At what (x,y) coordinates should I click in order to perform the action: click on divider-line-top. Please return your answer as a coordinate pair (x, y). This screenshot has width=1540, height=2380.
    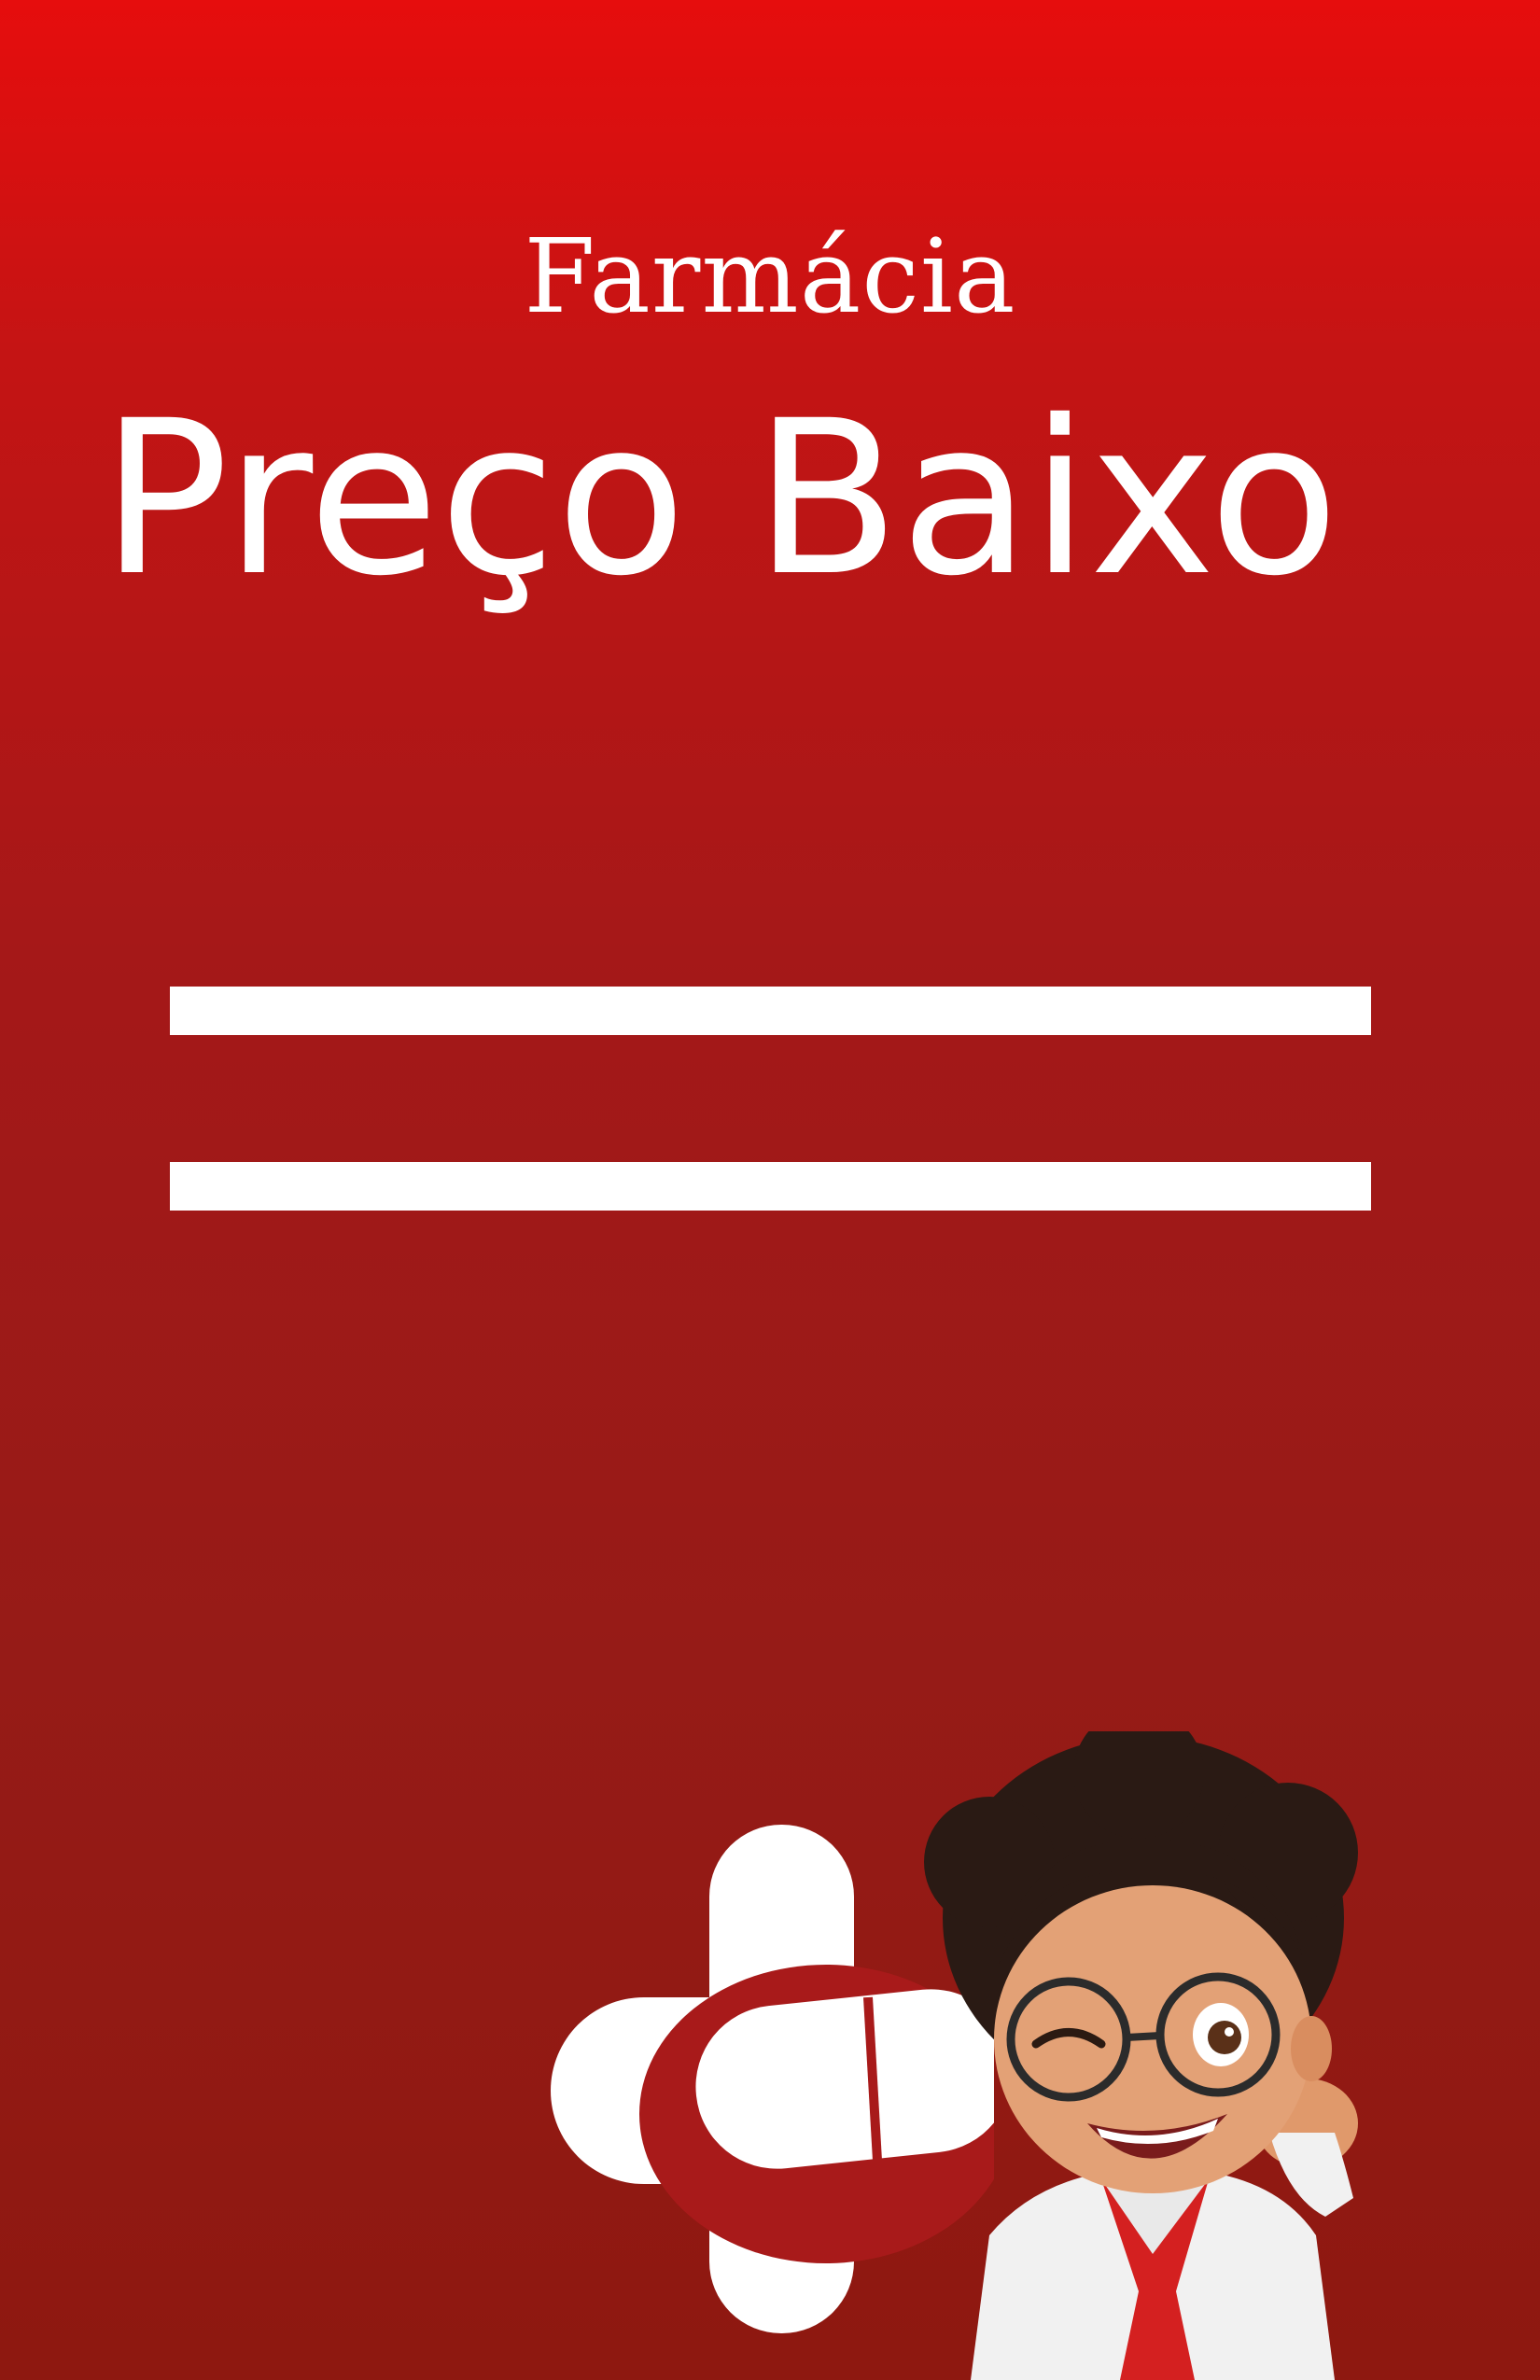
    Looking at the image, I should click on (770, 1011).